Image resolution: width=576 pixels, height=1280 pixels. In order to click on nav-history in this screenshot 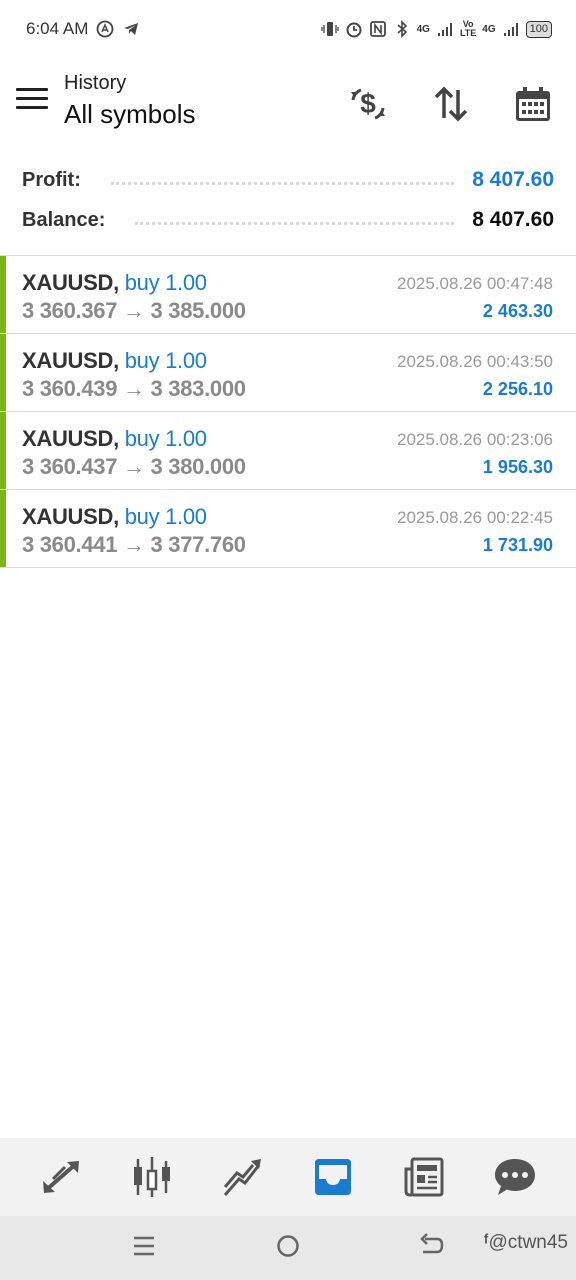, I will do `click(333, 1177)`.